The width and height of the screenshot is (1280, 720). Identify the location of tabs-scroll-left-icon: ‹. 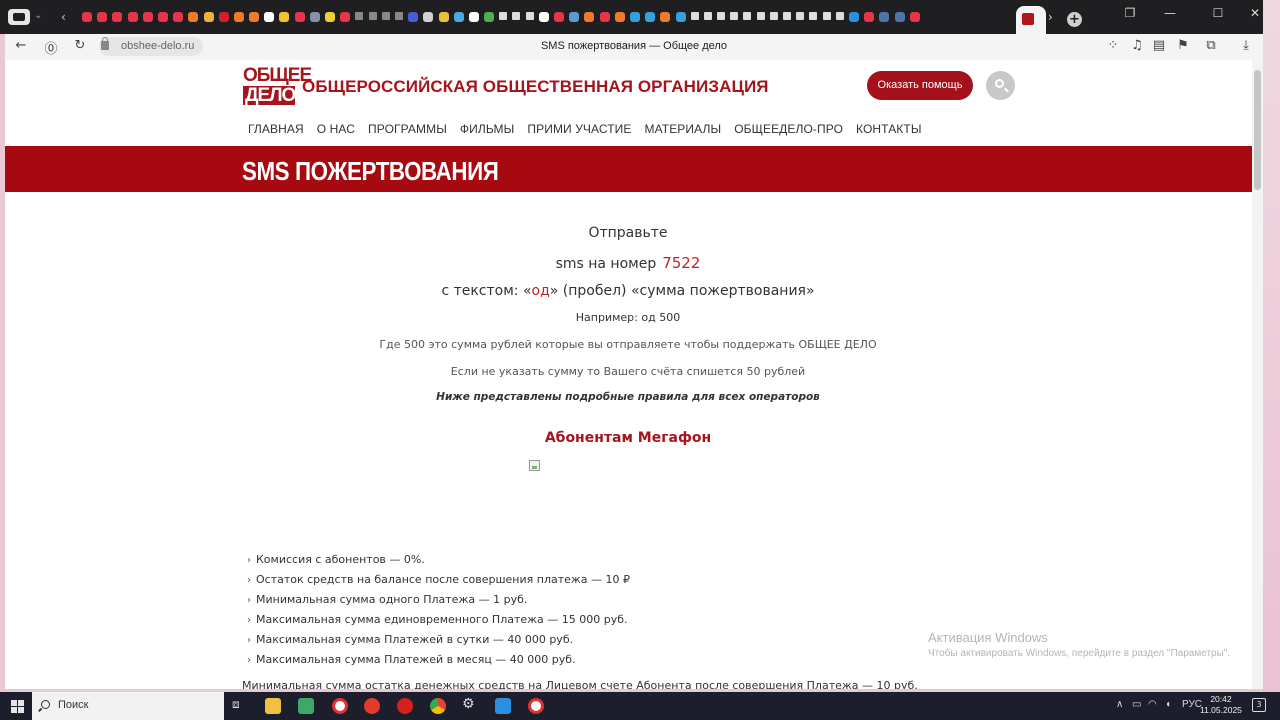
(63, 17).